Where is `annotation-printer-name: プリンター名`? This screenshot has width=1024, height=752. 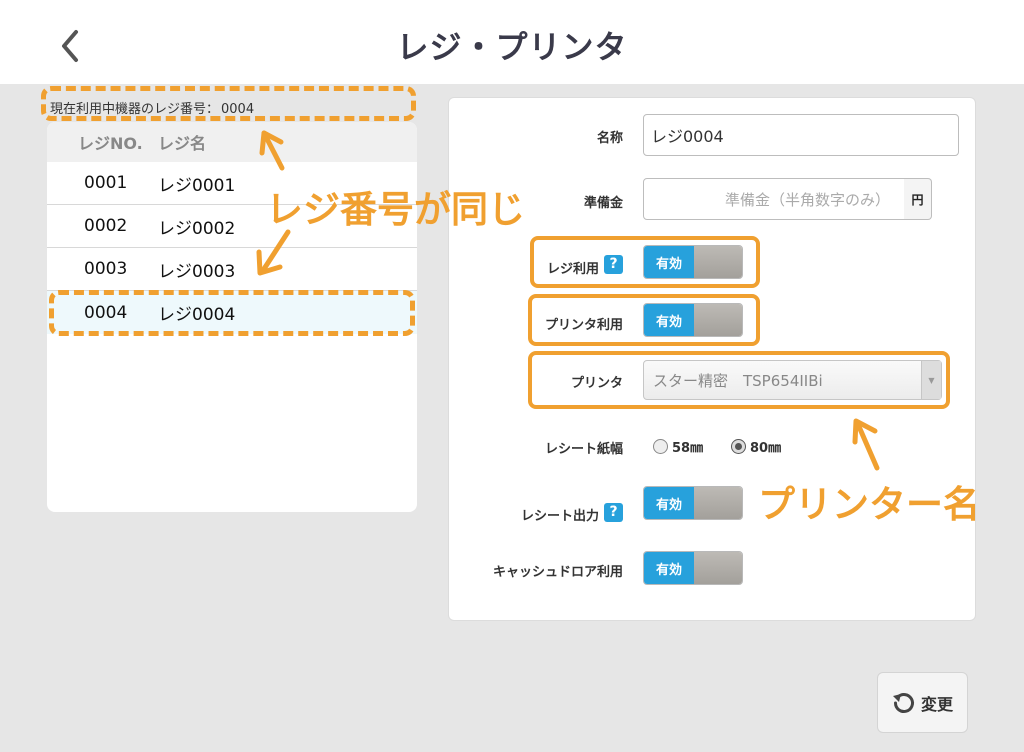
annotation-printer-name: プリンター名 is located at coordinates (869, 504).